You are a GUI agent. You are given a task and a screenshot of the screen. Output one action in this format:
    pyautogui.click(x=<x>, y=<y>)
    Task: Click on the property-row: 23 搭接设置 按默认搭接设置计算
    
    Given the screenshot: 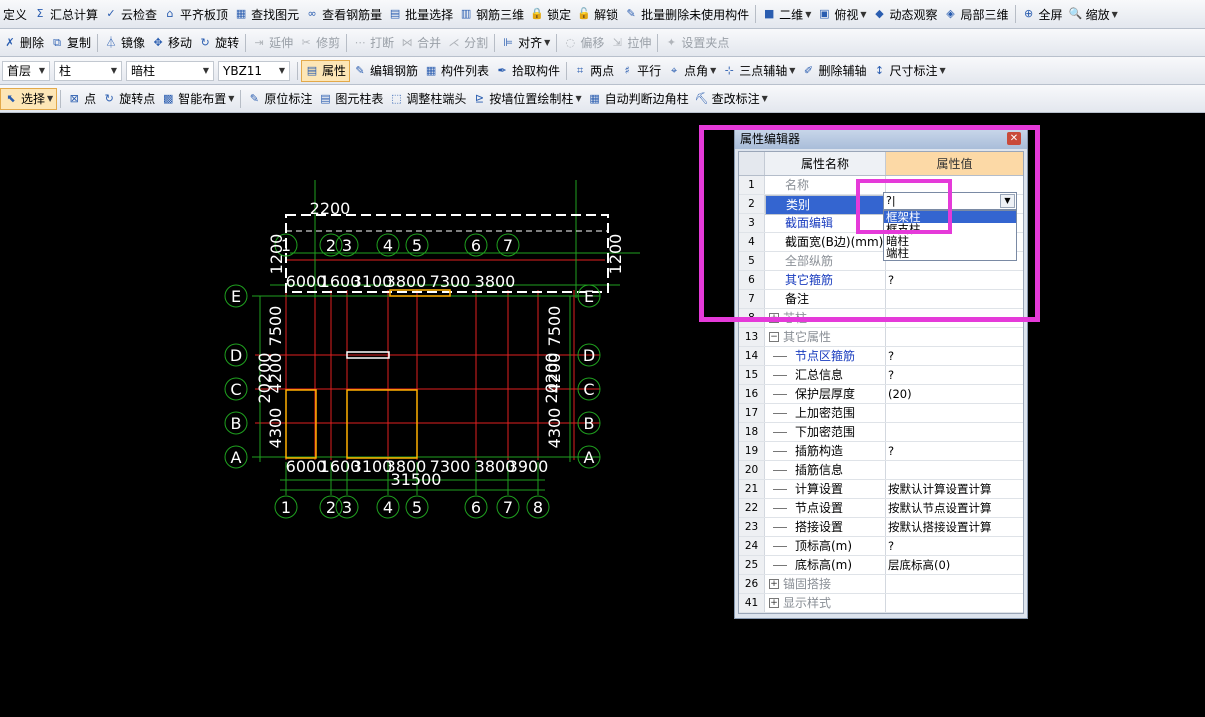 What is the action you would take?
    pyautogui.click(x=881, y=527)
    